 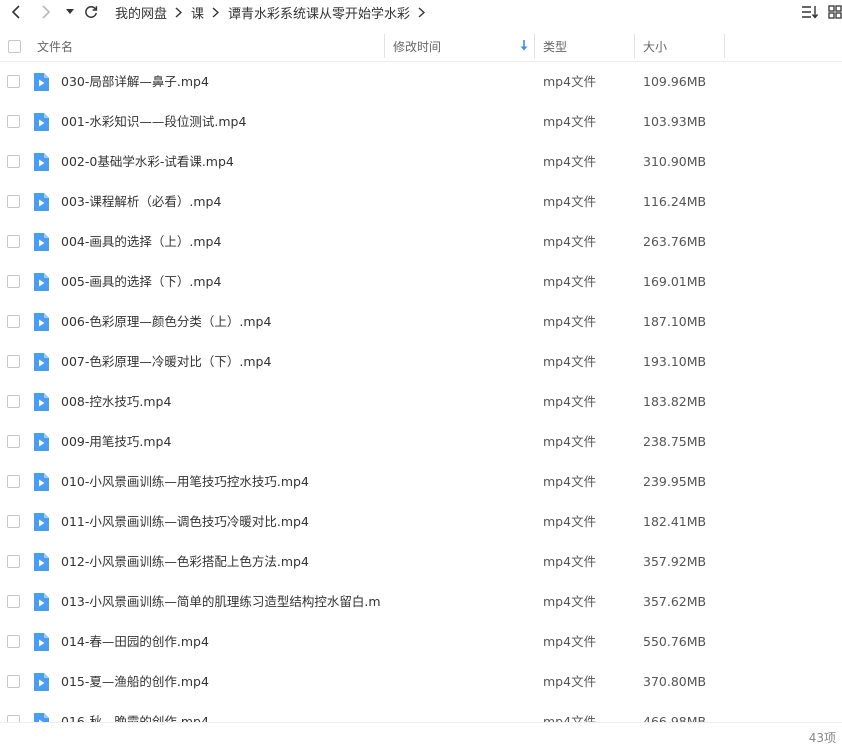 What do you see at coordinates (421, 122) in the screenshot?
I see `file-row: 001-水彩知识——段位测试.mp4 mp4文件 103.93MB` at bounding box center [421, 122].